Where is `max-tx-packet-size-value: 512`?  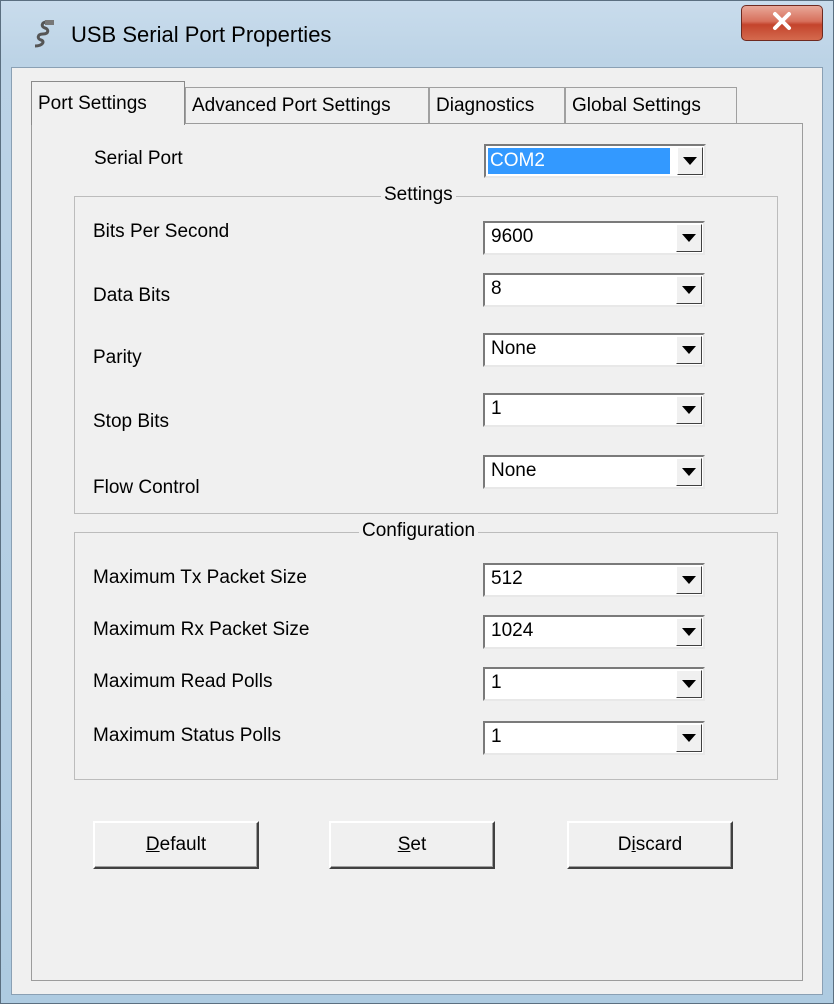
max-tx-packet-size-value: 512 is located at coordinates (507, 578).